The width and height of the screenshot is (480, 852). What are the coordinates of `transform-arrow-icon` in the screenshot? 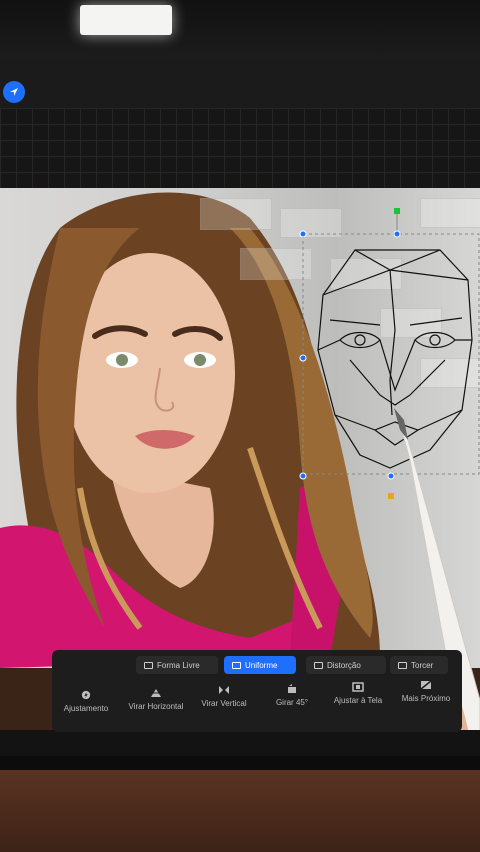 It's located at (14, 92).